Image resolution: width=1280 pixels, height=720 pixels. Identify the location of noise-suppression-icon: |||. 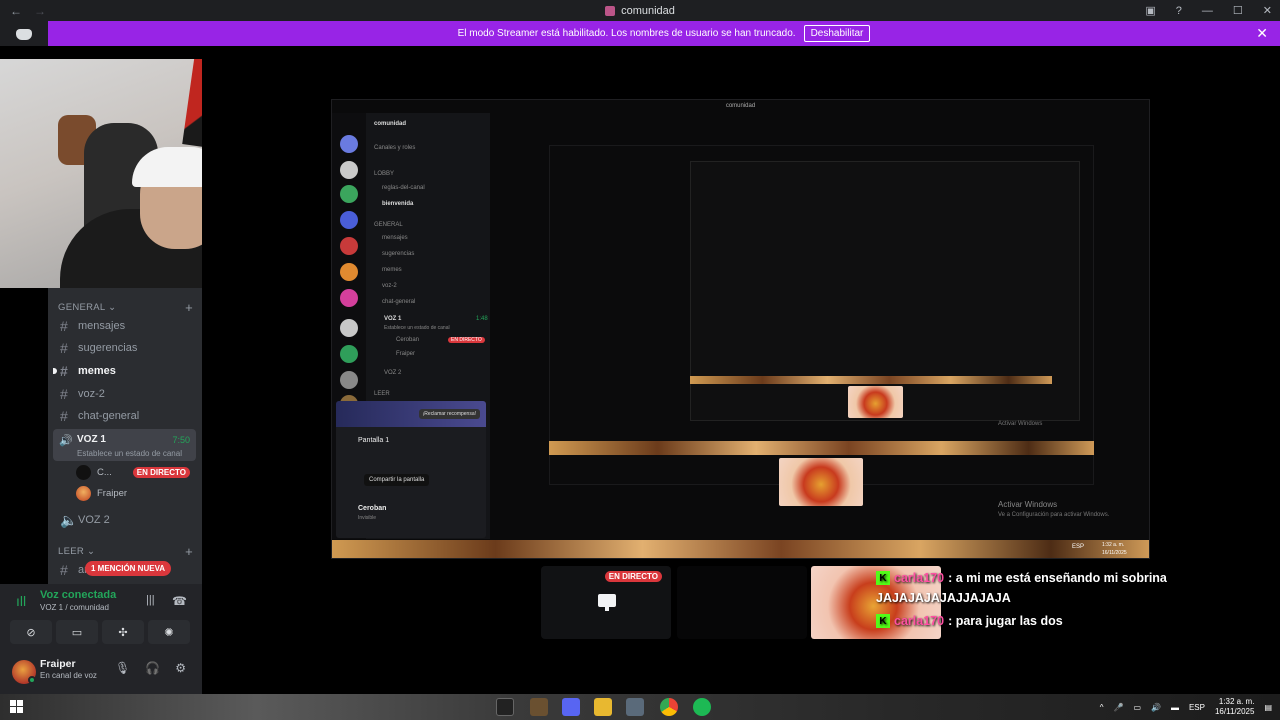
(150, 600).